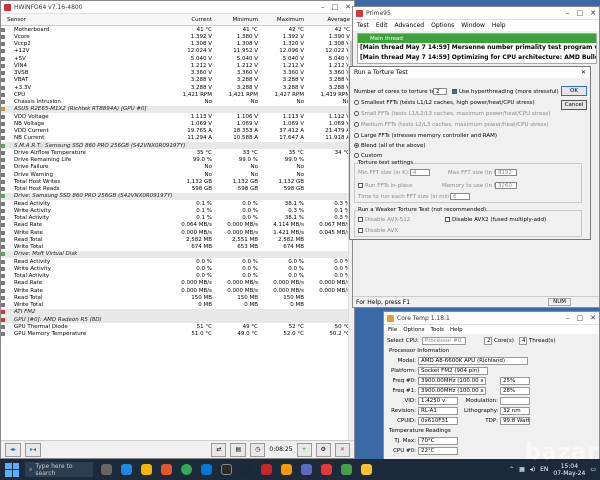  What do you see at coordinates (532, 469) in the screenshot?
I see `volume-icon: ◂)` at bounding box center [532, 469].